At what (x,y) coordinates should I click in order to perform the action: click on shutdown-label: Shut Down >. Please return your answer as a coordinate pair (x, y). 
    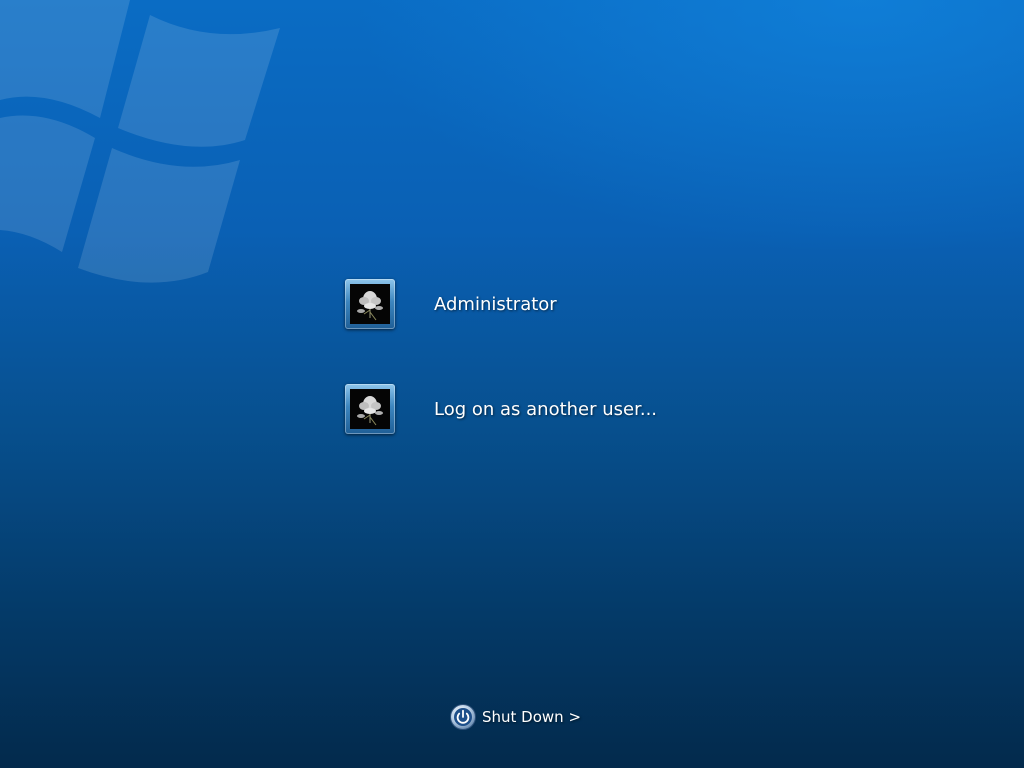
    Looking at the image, I should click on (531, 717).